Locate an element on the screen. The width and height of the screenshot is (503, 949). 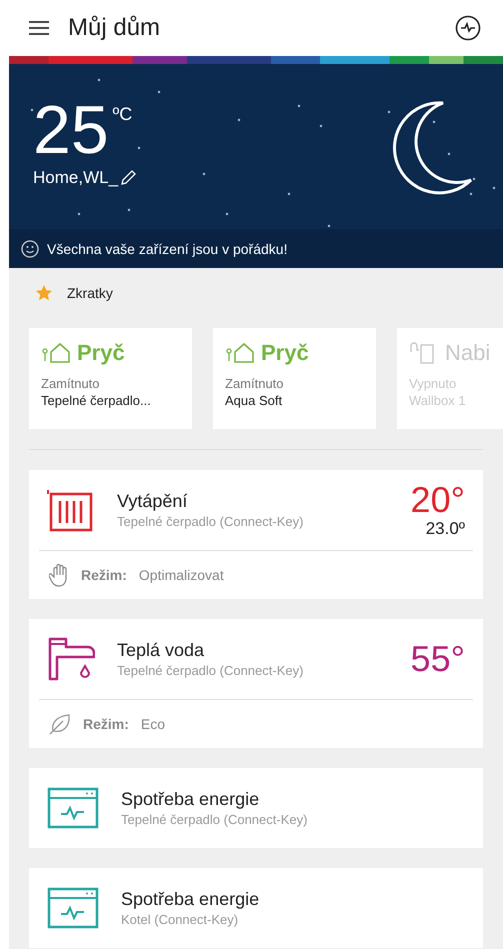
device-subtitle: Kotel (Connect-Key) is located at coordinates (180, 919).